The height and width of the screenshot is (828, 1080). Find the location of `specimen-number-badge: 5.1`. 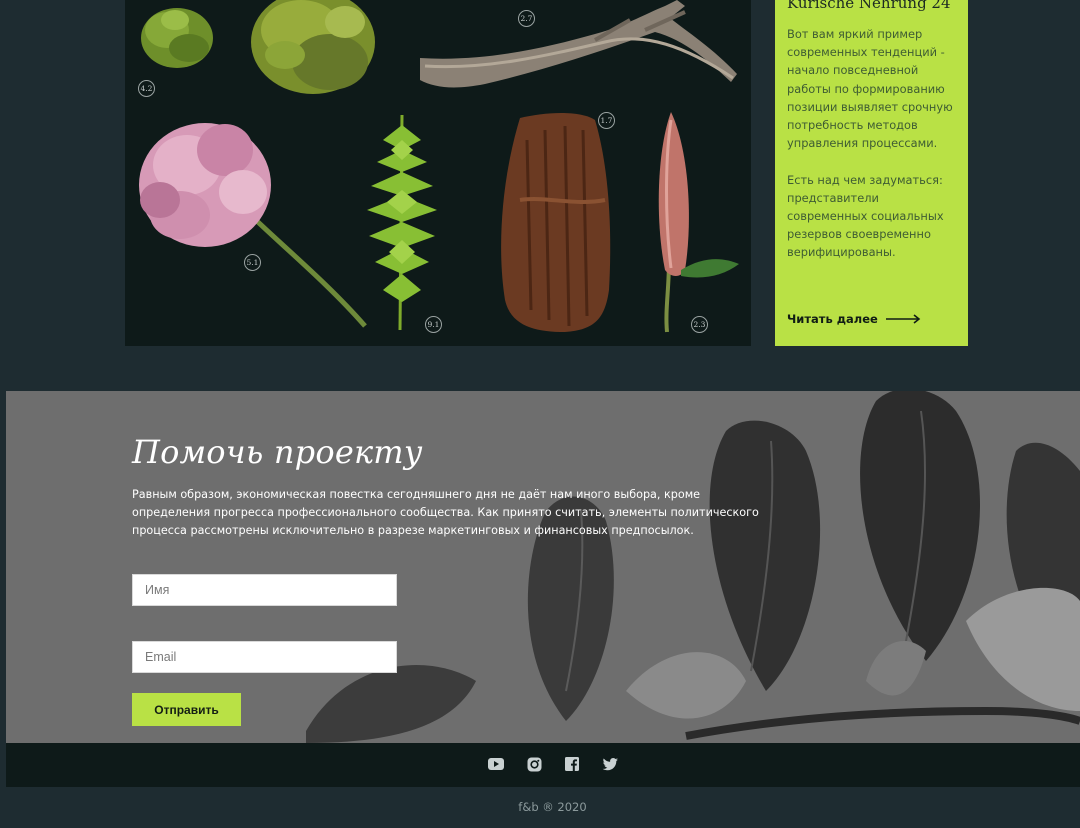

specimen-number-badge: 5.1 is located at coordinates (252, 262).